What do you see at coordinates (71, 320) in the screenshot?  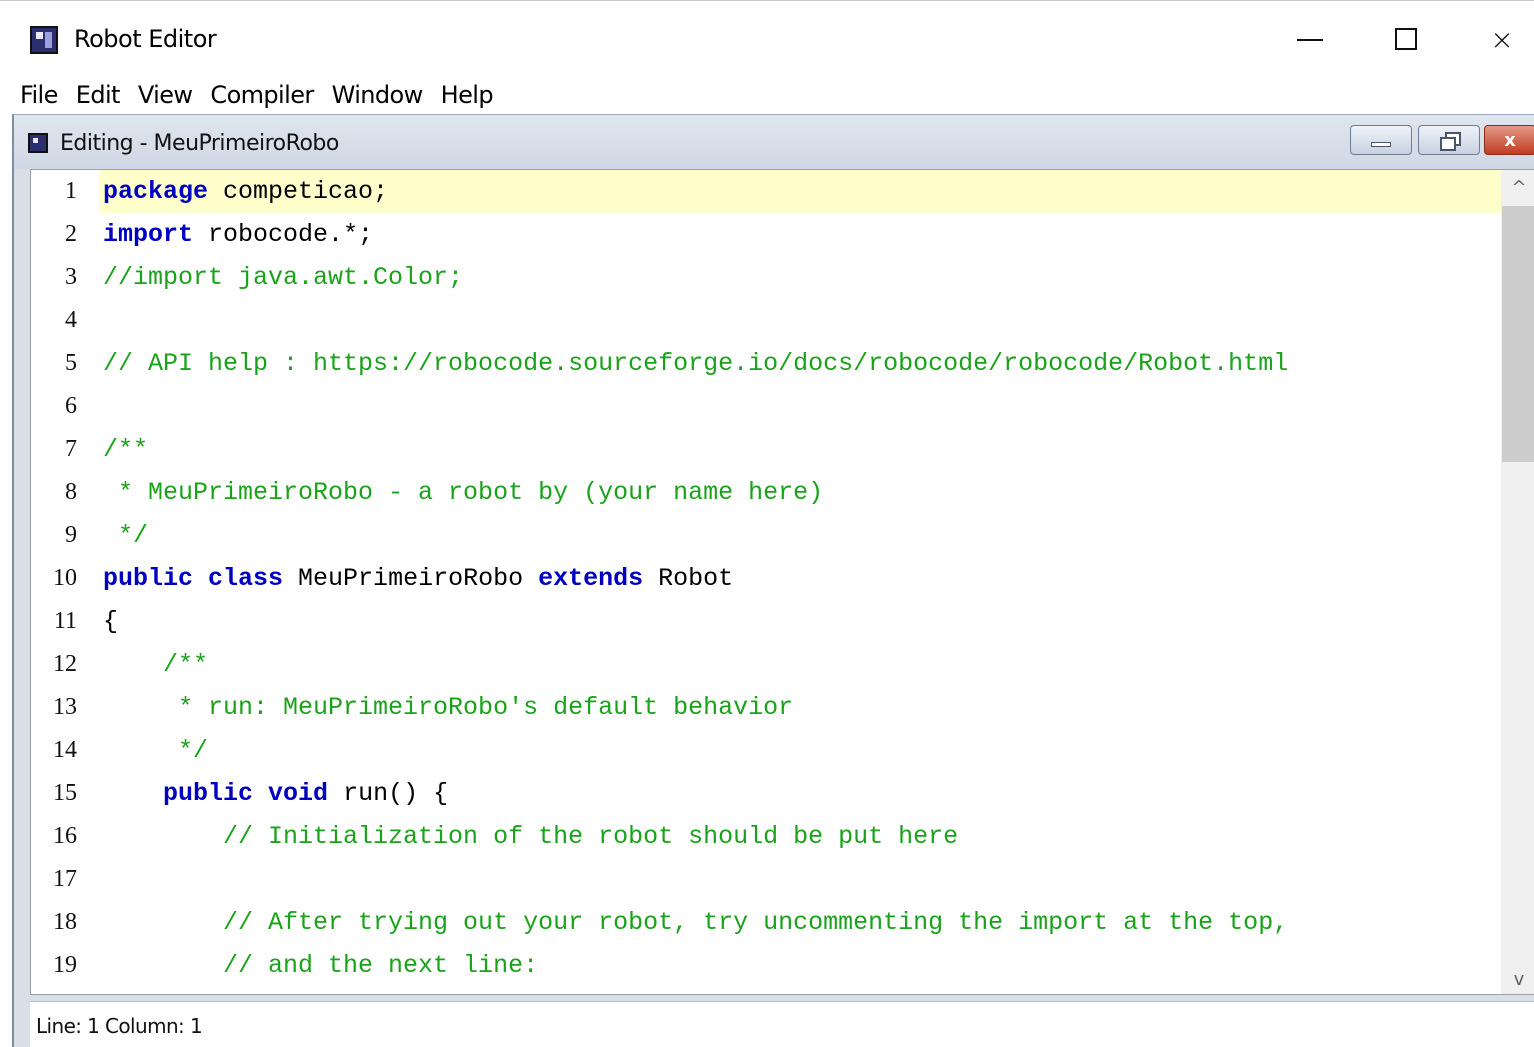 I see `line-number: 4` at bounding box center [71, 320].